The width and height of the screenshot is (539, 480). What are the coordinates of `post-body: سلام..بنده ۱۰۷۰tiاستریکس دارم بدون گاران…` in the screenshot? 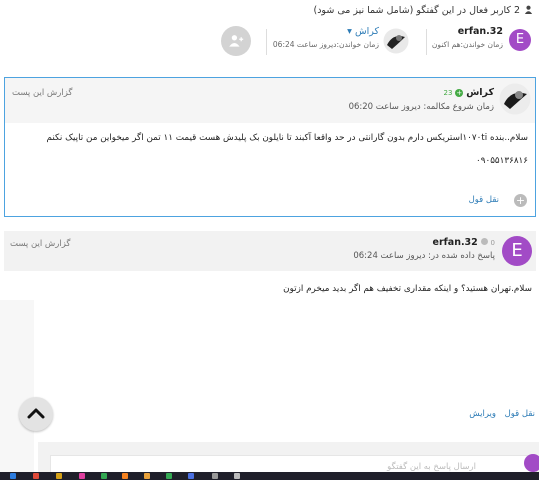 It's located at (287, 138).